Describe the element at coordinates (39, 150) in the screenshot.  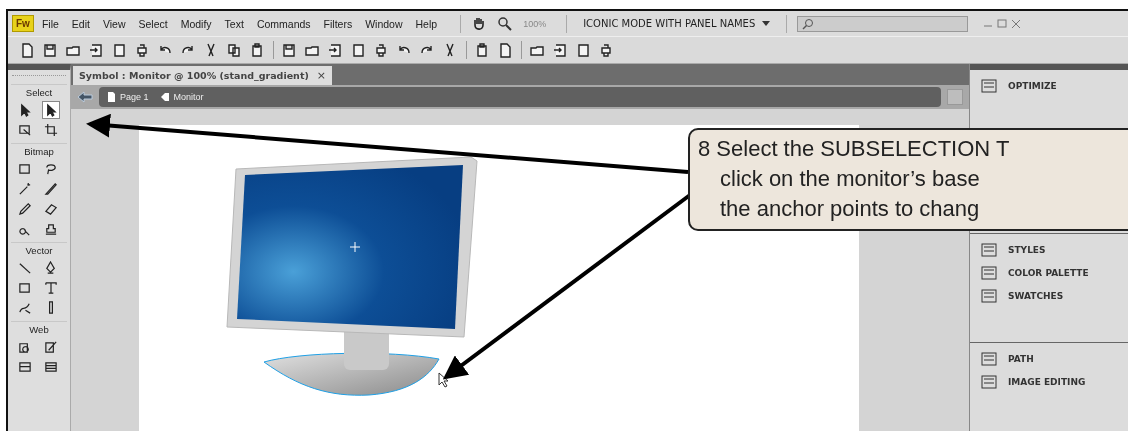
I see `tool-group-label: Bitmap` at that location.